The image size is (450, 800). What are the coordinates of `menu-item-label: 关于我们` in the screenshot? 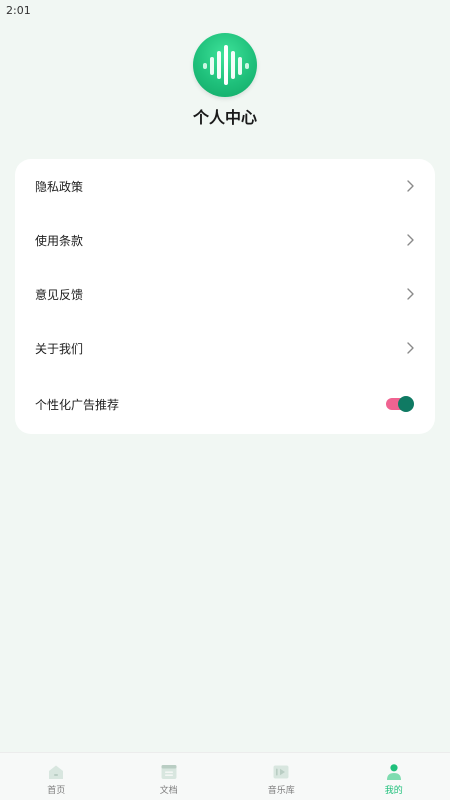 It's located at (59, 348).